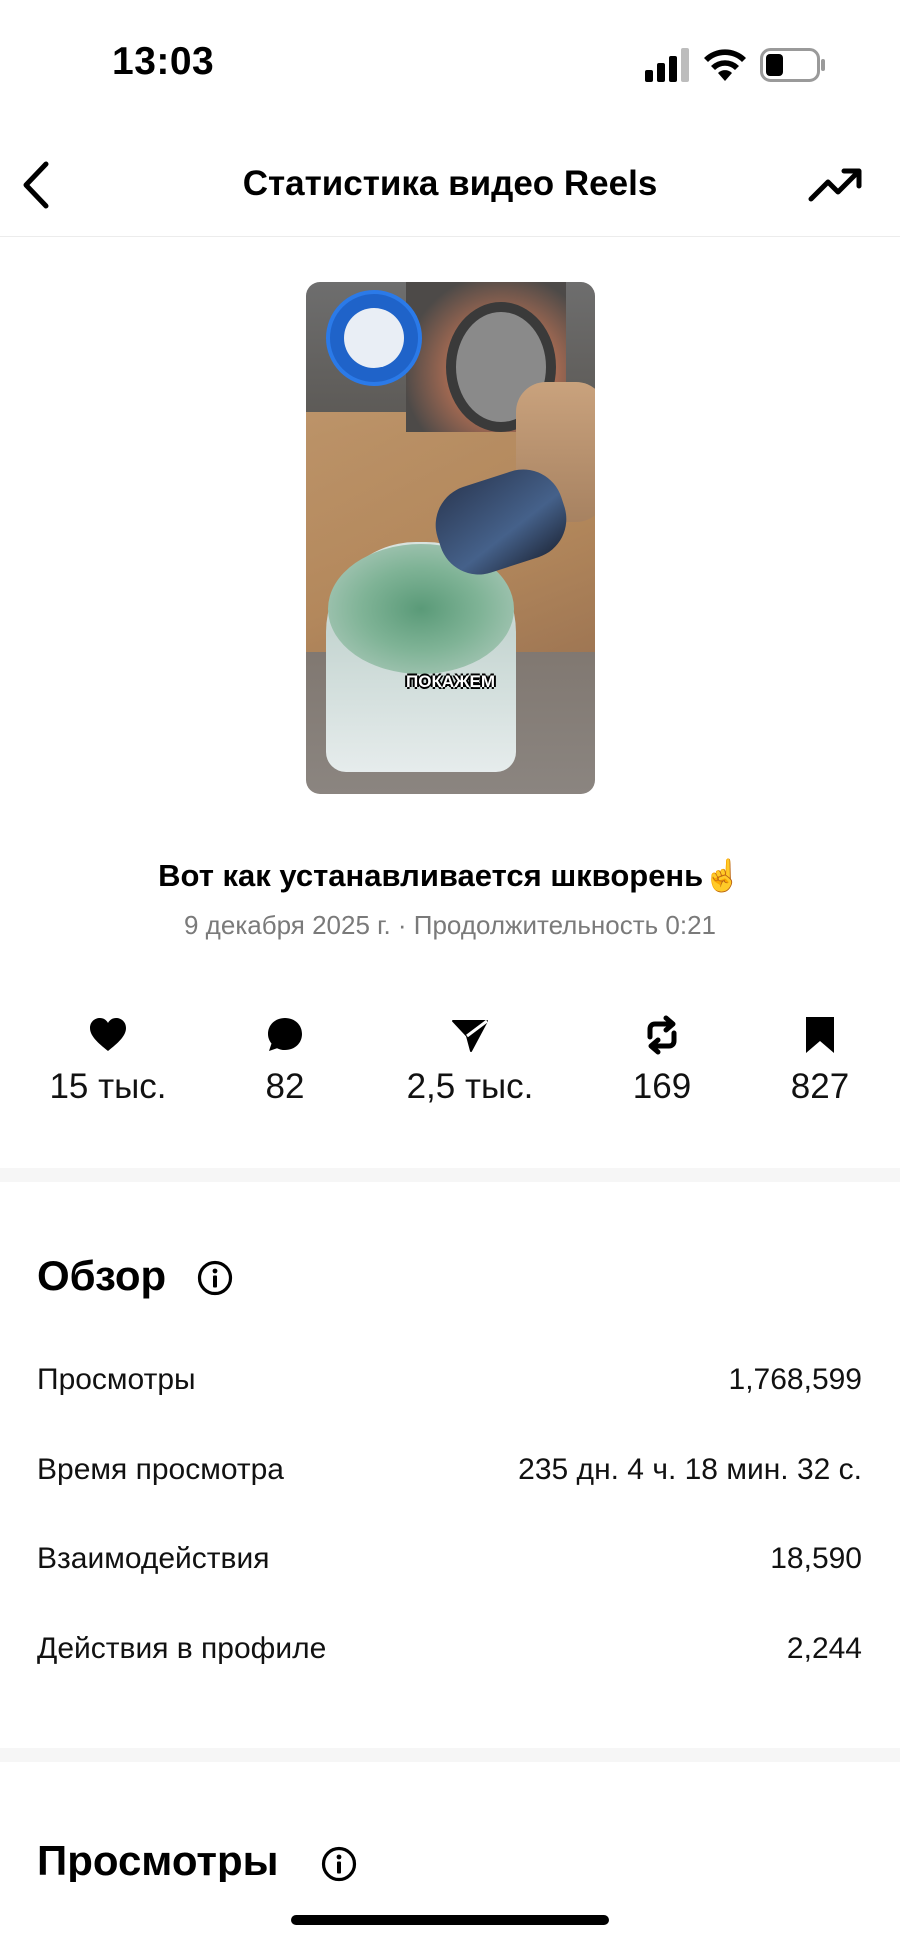 This screenshot has width=900, height=1951. What do you see at coordinates (824, 1648) in the screenshot?
I see `overview-row-value: 2,244` at bounding box center [824, 1648].